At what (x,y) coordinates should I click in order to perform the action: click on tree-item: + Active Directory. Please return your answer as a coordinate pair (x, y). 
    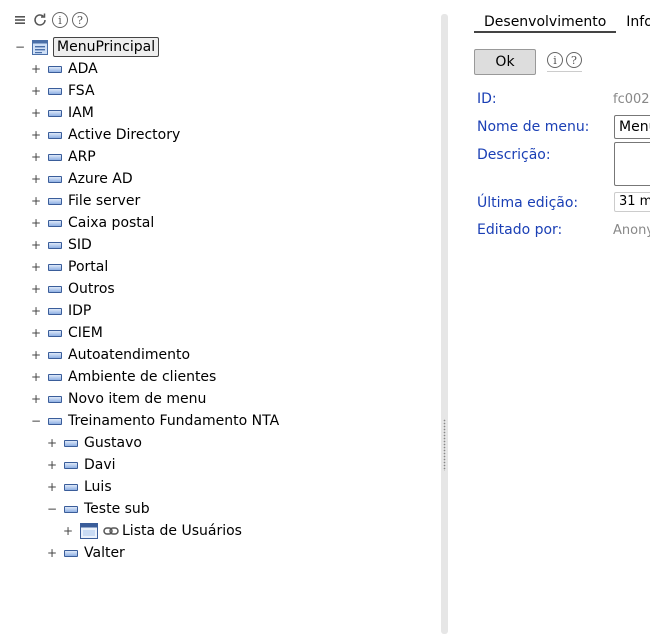
    Looking at the image, I should click on (105, 135).